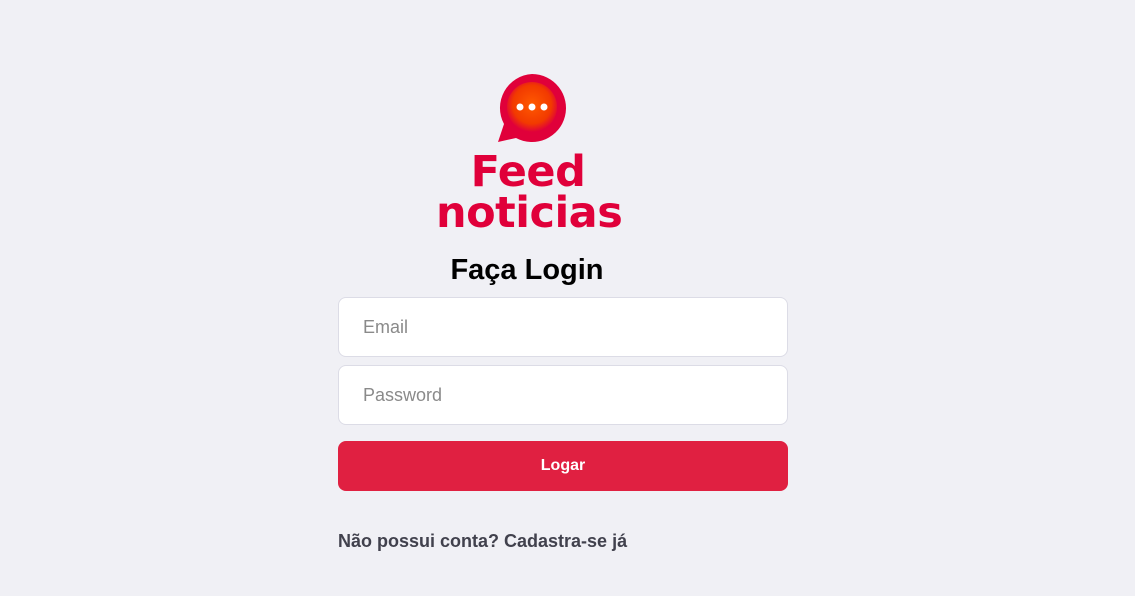 This screenshot has height=596, width=1135. I want to click on login-button: Logar, so click(563, 466).